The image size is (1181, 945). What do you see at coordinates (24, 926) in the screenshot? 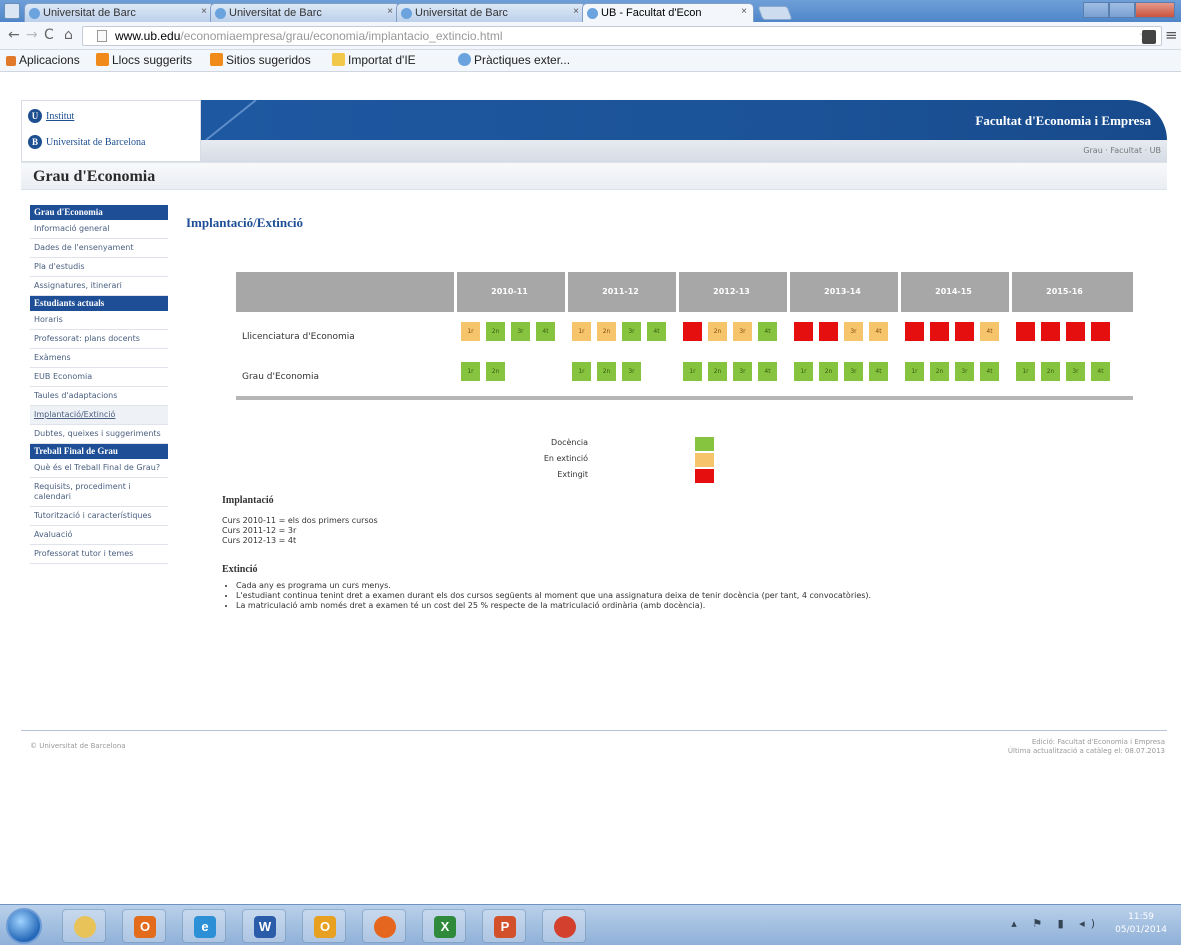
I see `start-button` at bounding box center [24, 926].